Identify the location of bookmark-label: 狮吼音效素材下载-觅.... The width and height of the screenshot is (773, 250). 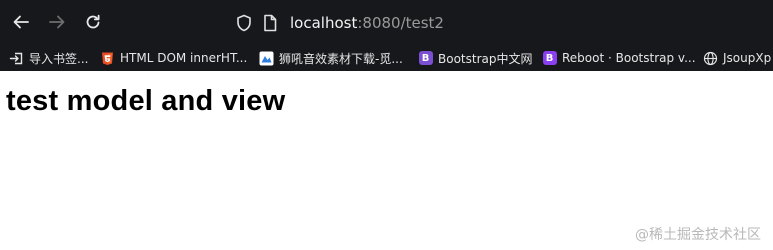
(341, 58).